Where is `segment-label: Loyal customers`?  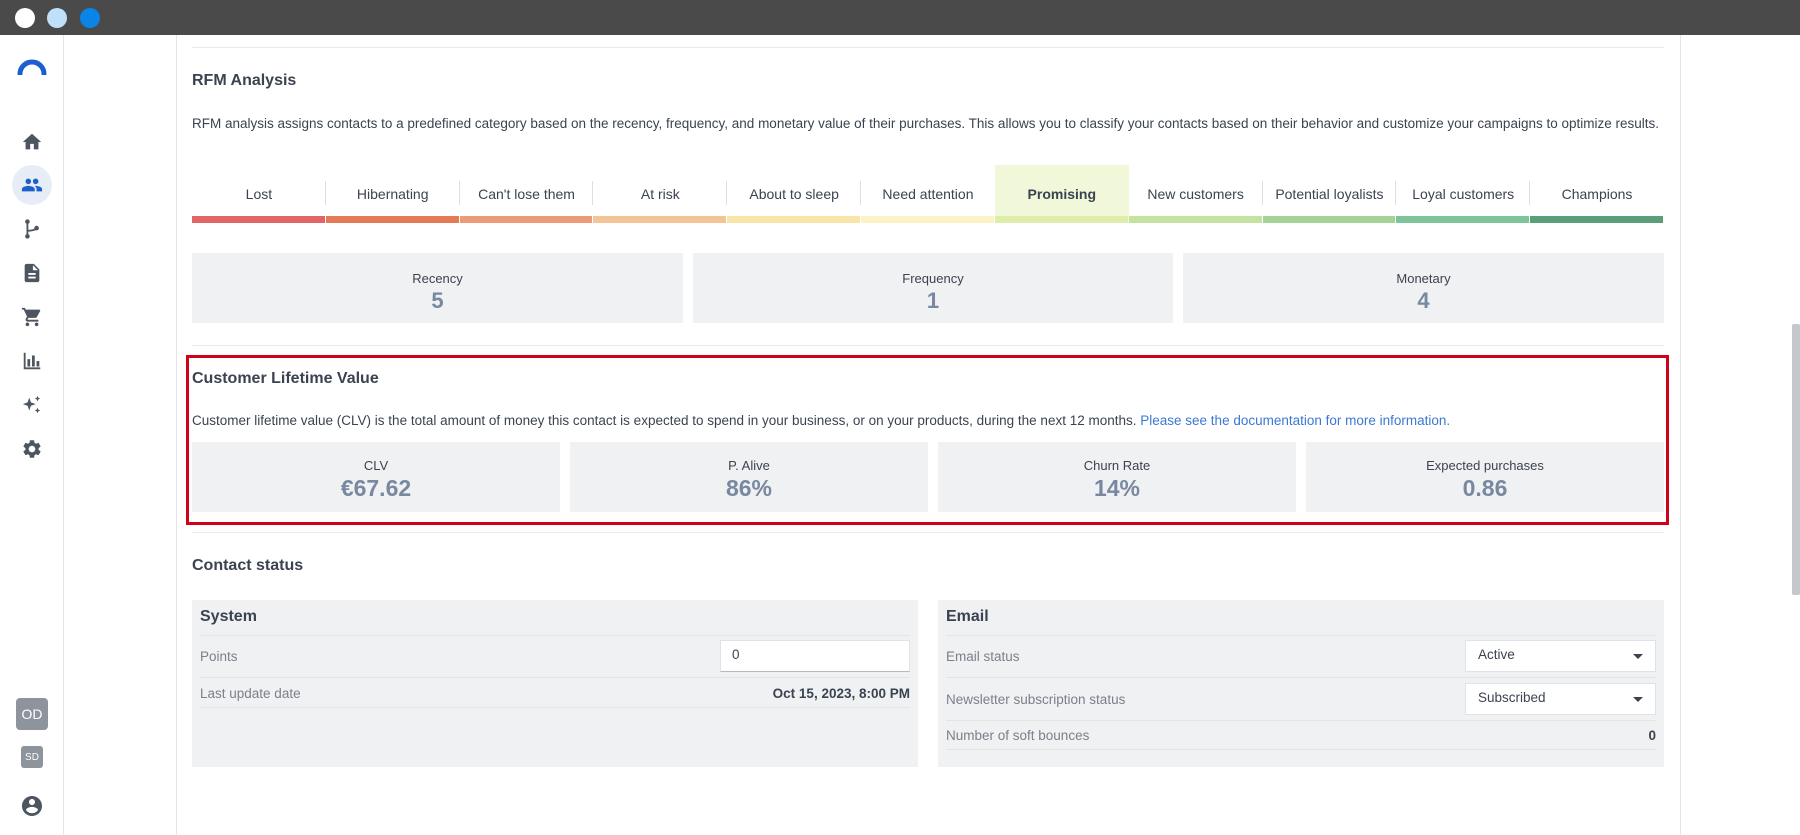 segment-label: Loyal customers is located at coordinates (1463, 194).